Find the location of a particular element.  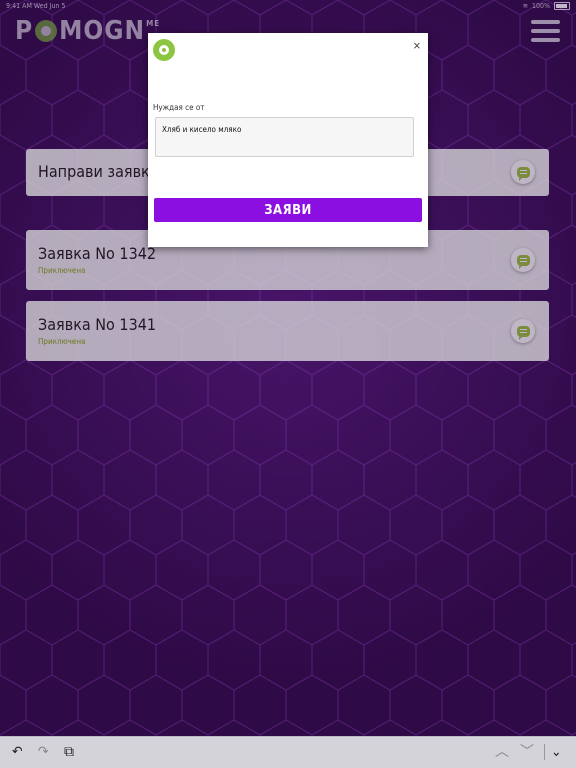

pomogni-logo-icon is located at coordinates (164, 50).